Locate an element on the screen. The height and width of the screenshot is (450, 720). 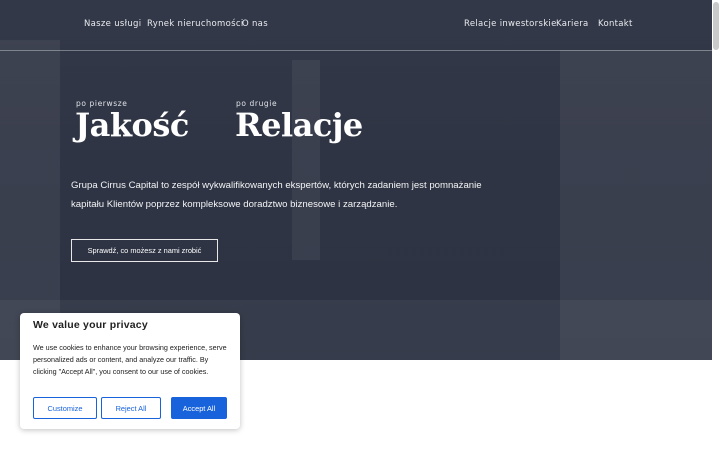
nav-real-estate-link: Rynek nieruchomości is located at coordinates (195, 24).